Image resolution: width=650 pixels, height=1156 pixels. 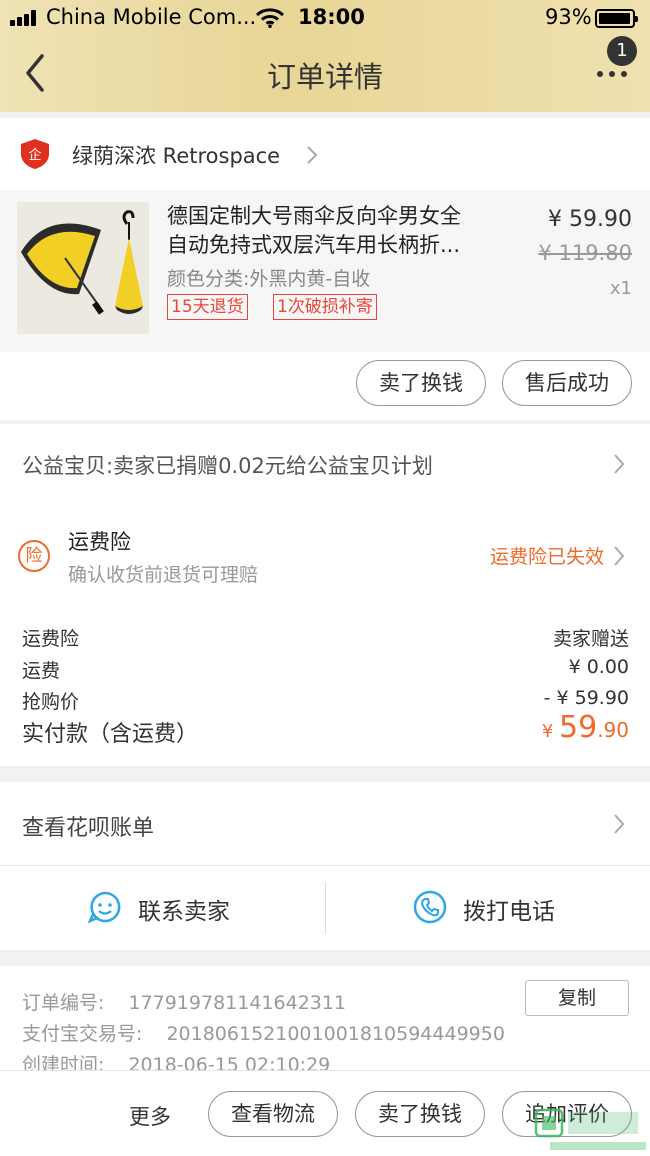 What do you see at coordinates (590, 639) in the screenshot?
I see `fee-value: 卖家赠送` at bounding box center [590, 639].